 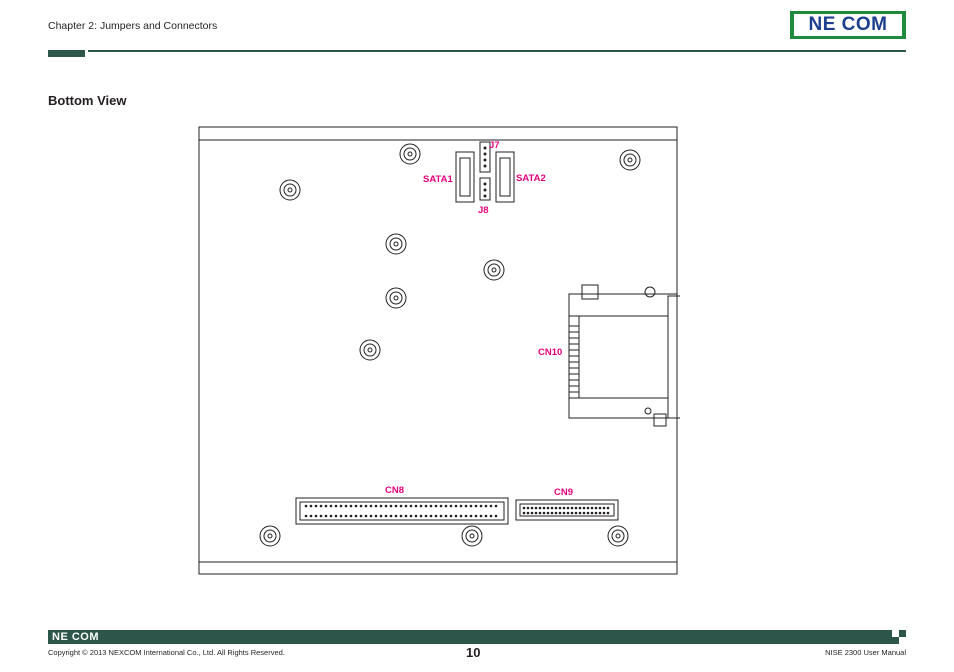 I want to click on cn9-connector, so click(x=567, y=510).